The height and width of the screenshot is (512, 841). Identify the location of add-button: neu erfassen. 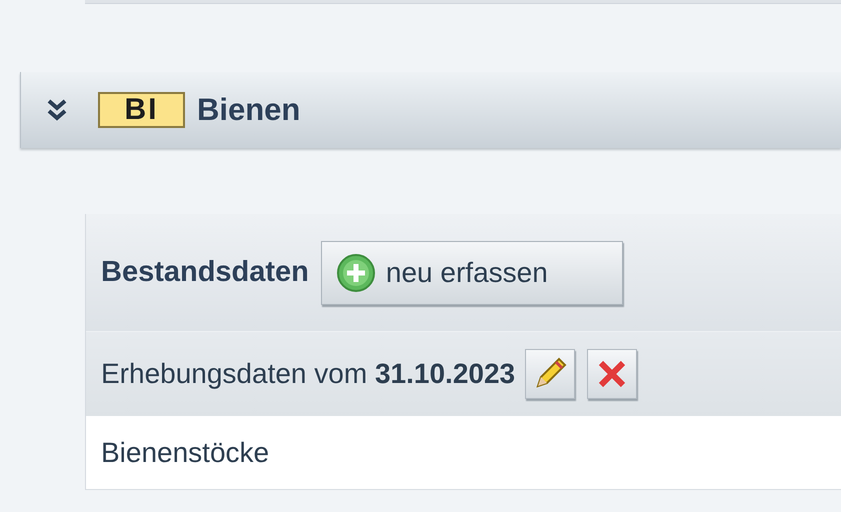
(471, 272).